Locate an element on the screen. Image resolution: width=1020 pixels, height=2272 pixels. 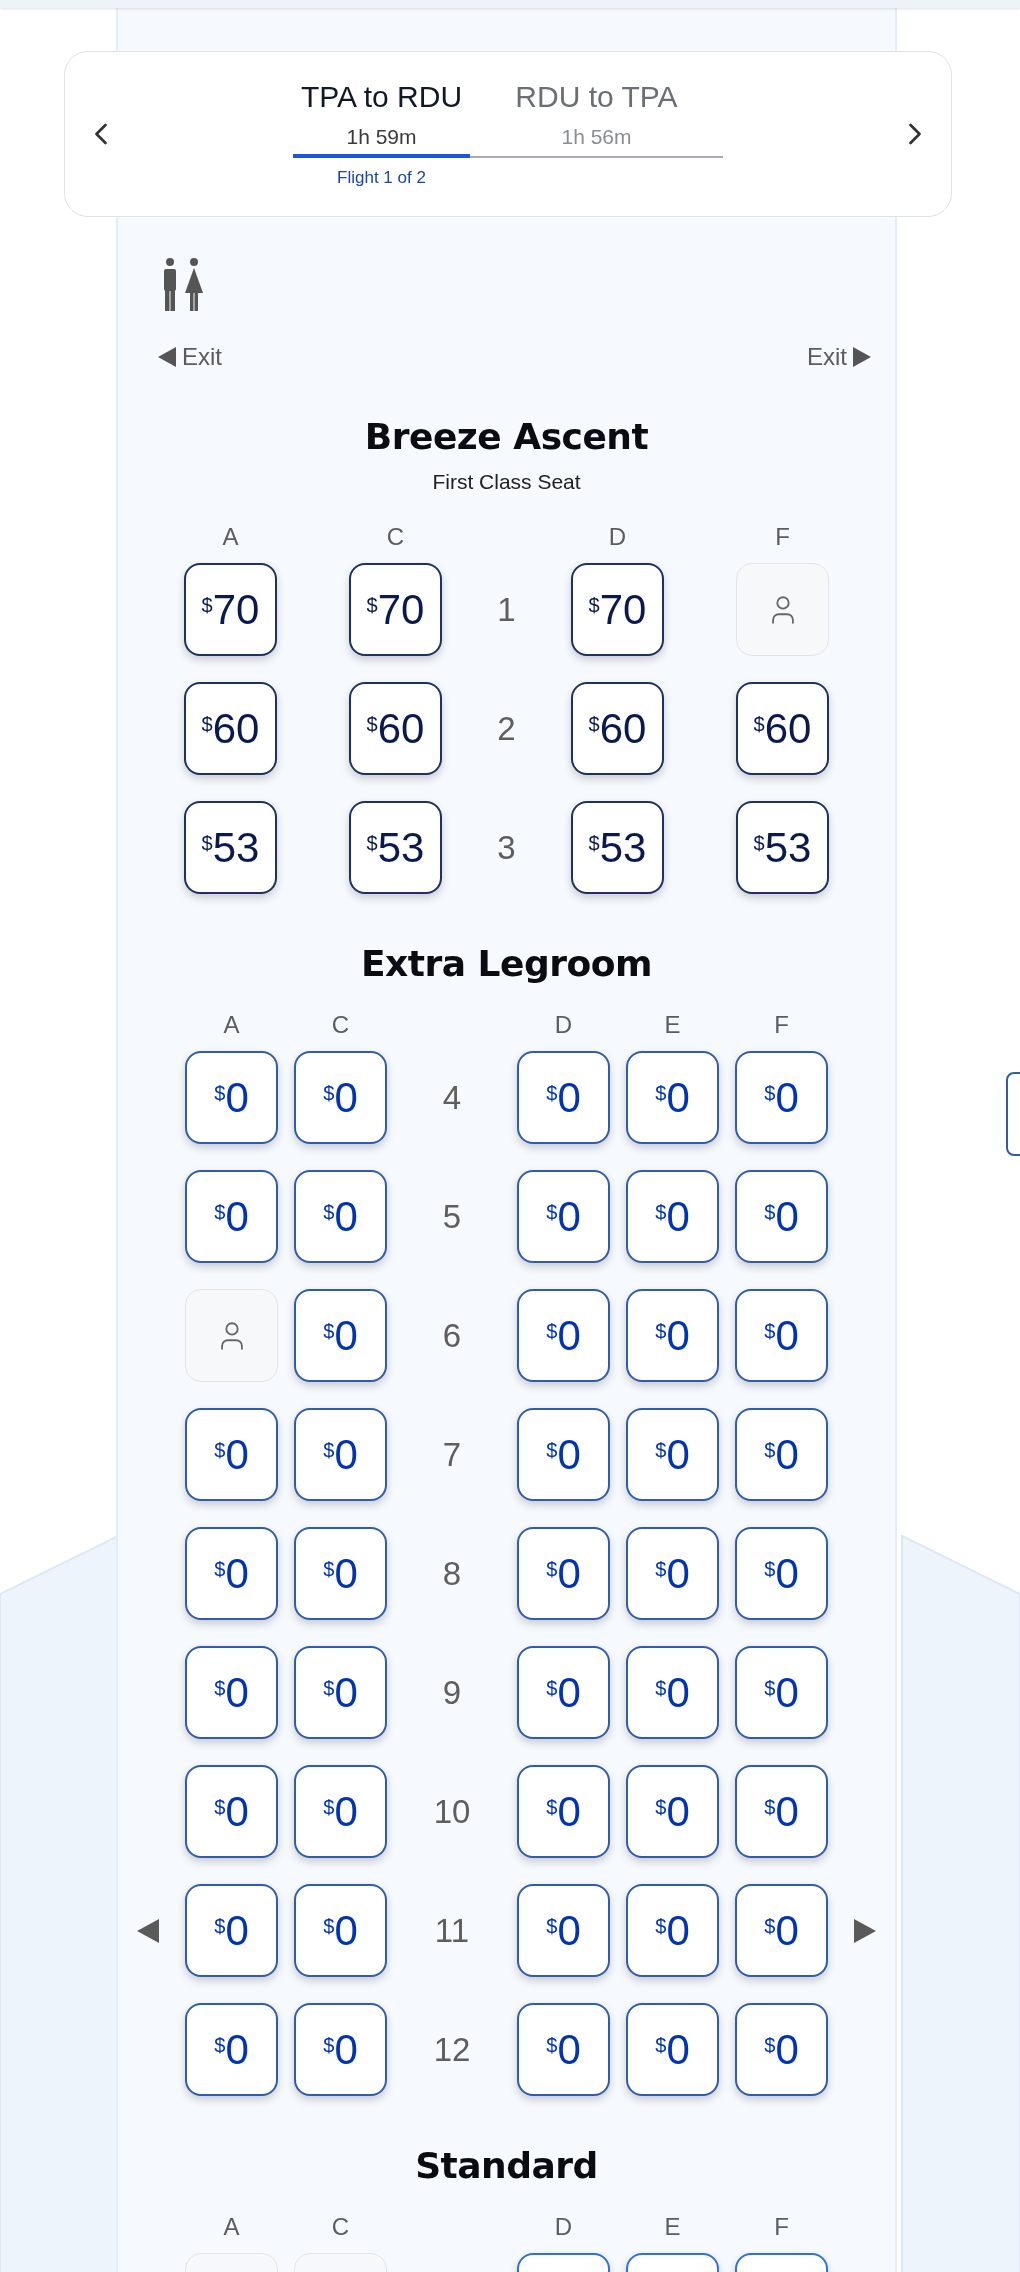
row-number: 2 is located at coordinates (506, 728).